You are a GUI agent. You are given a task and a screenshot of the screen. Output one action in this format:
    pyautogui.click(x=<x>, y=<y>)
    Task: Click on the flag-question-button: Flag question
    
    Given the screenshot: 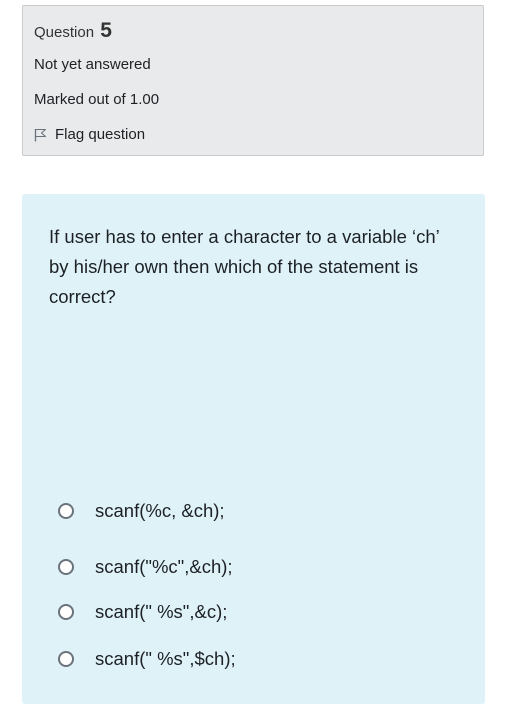 What is the action you would take?
    pyautogui.click(x=89, y=134)
    